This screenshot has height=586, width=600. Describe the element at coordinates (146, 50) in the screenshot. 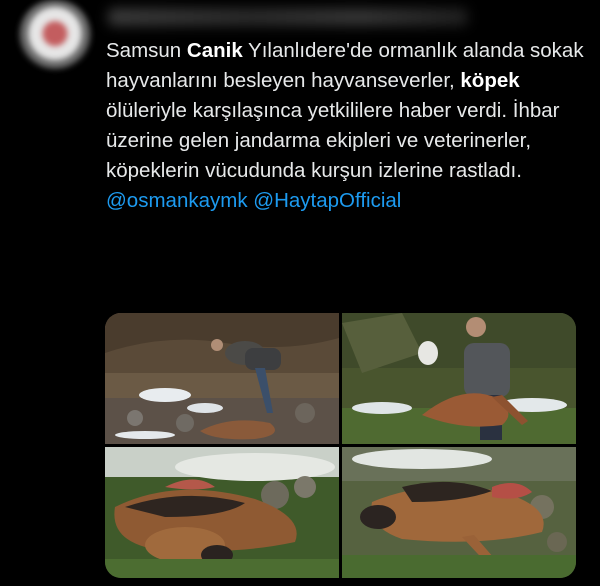

I see `tweet-text-part: Samsun` at that location.